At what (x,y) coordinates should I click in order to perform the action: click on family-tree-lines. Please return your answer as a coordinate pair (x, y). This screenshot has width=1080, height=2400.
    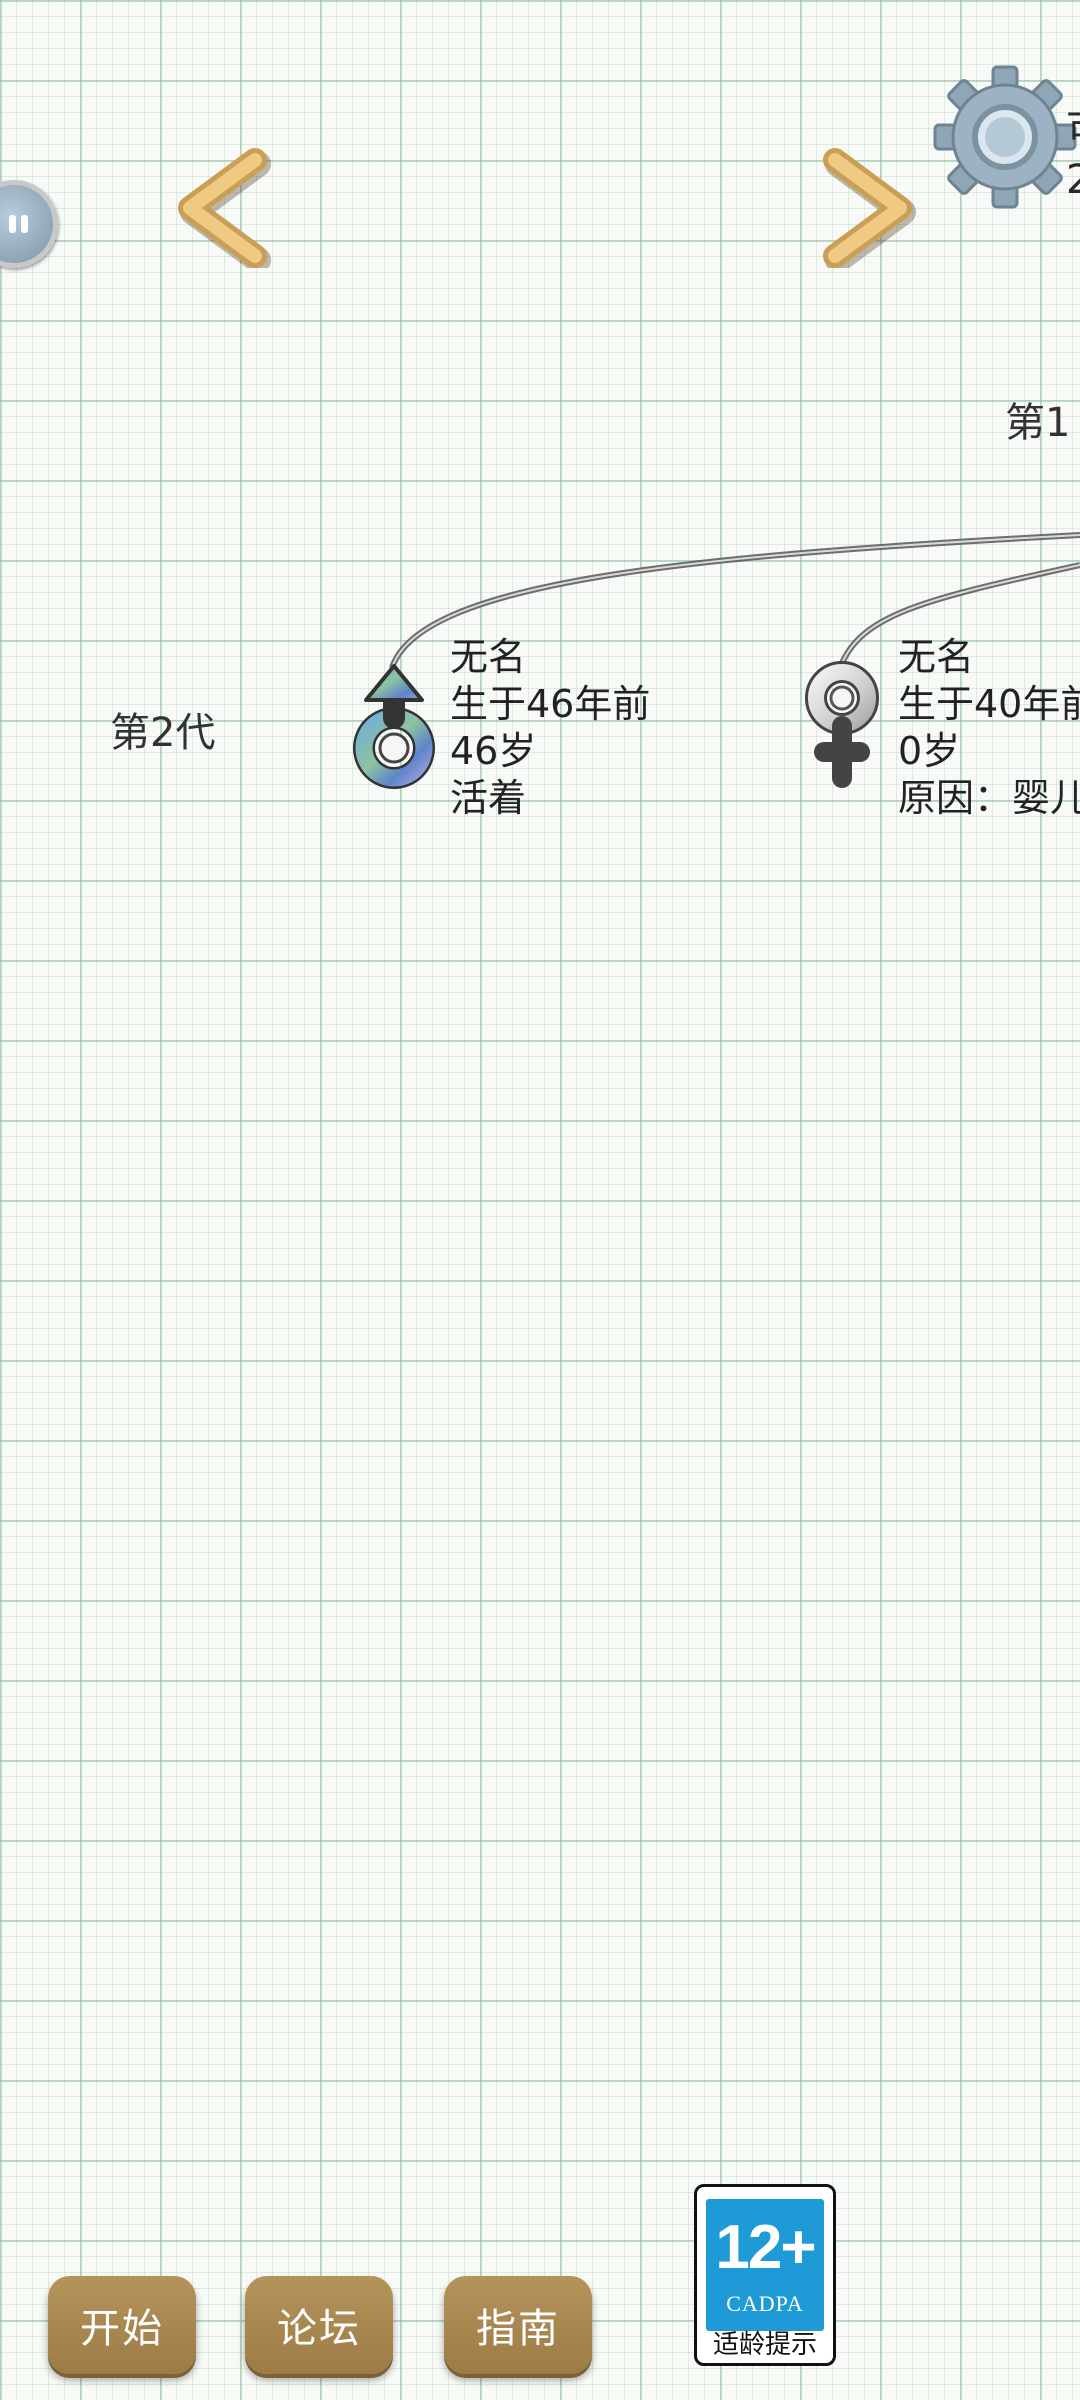
    Looking at the image, I should click on (734, 601).